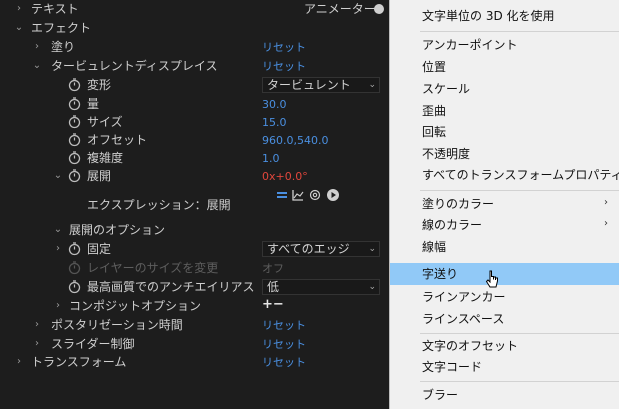 Image resolution: width=619 pixels, height=409 pixels. I want to click on row-complexity: 複雑度 1.0, so click(195, 158).